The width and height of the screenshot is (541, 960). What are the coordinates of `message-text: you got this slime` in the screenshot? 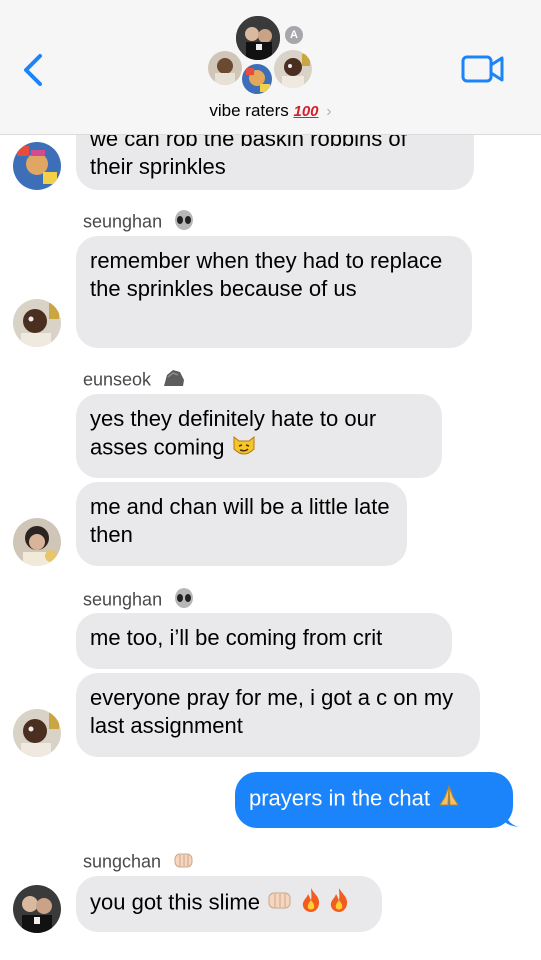 It's located at (175, 902).